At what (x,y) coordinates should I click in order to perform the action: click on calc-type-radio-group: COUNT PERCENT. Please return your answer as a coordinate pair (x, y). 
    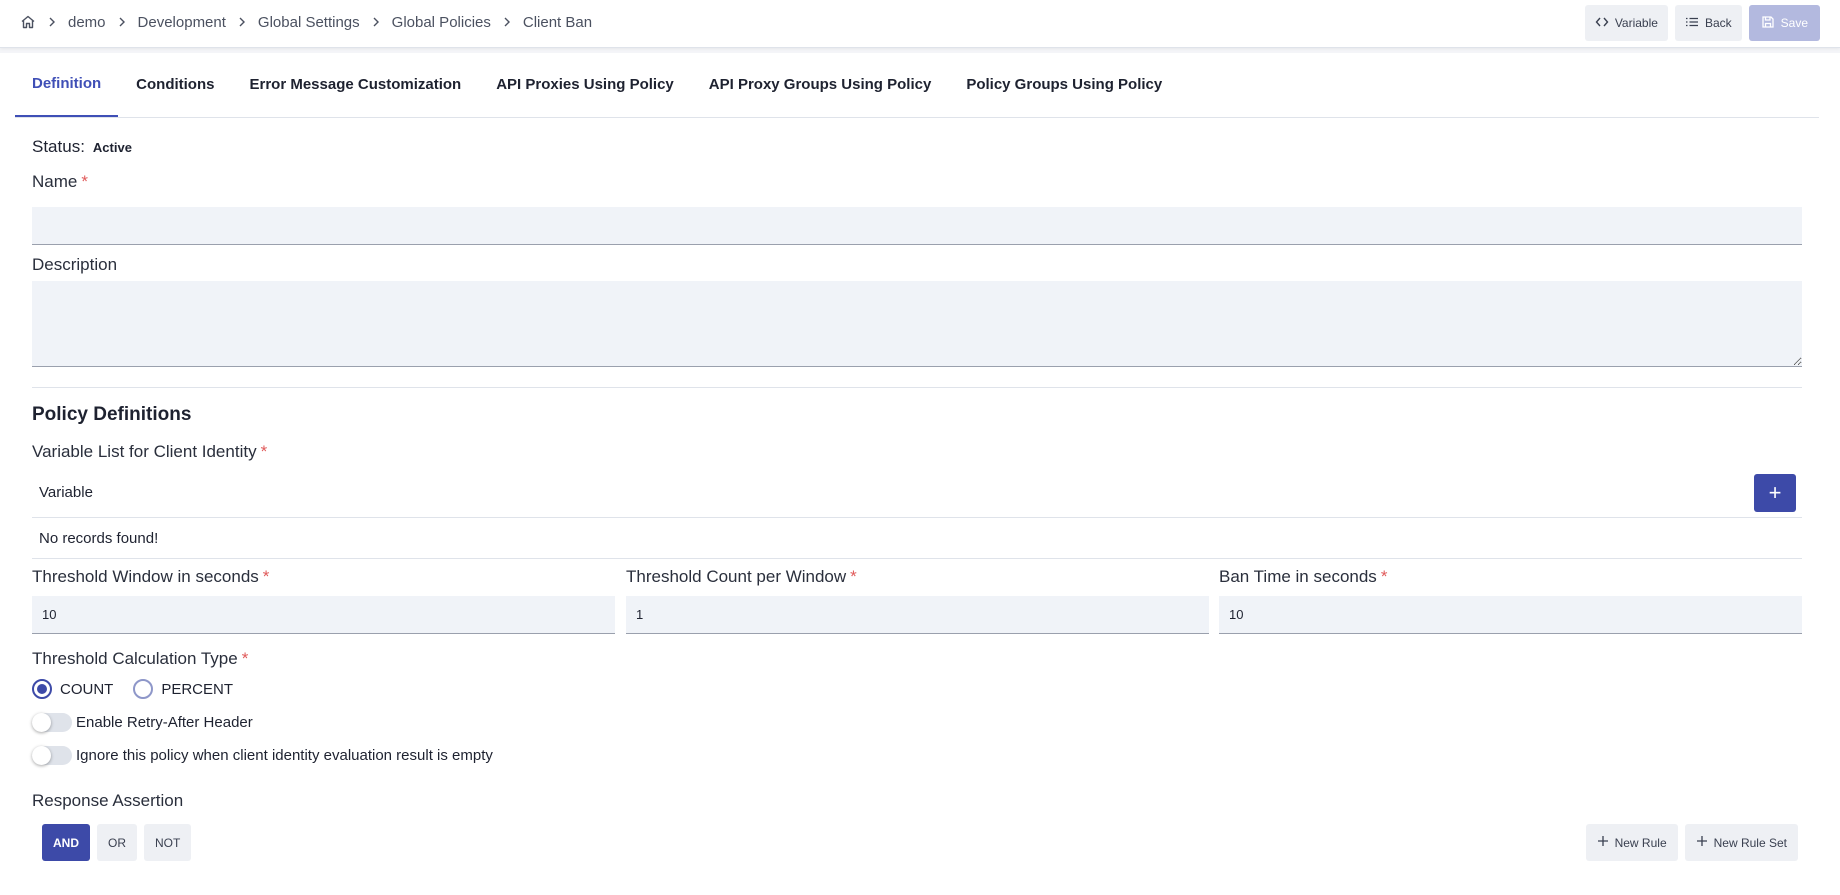
    Looking at the image, I should click on (138, 689).